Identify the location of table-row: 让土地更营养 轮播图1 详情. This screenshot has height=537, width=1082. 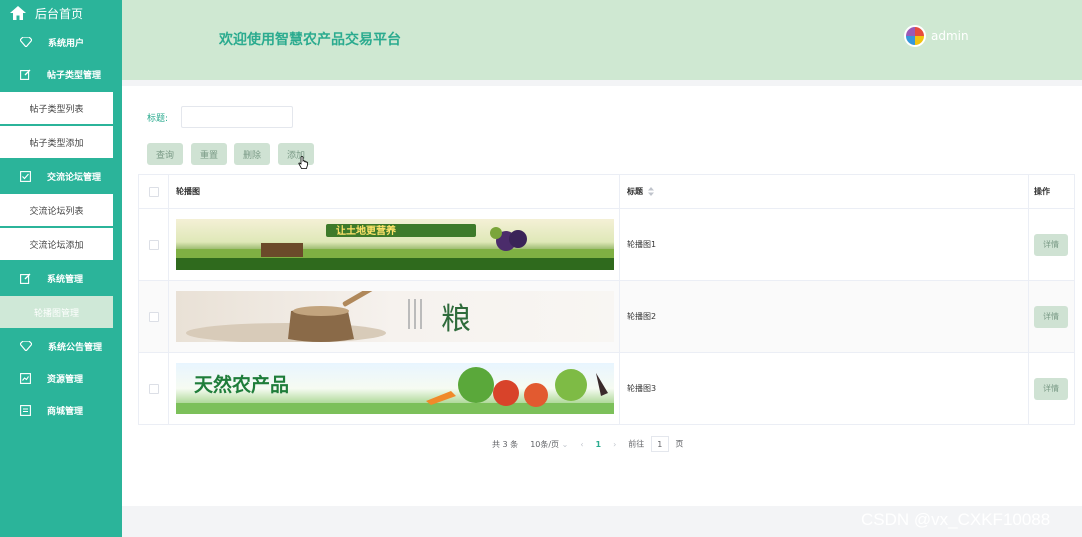
(606, 245).